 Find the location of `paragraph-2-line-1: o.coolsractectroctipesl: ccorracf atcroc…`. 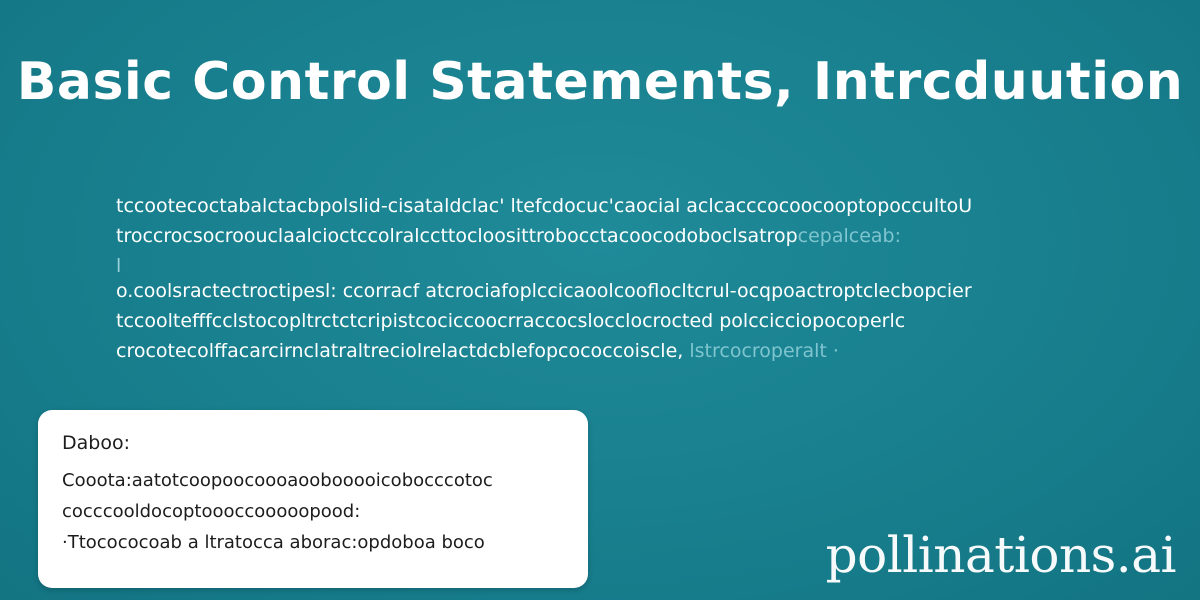

paragraph-2-line-1: o.coolsractectroctipesl: ccorracf atcroc… is located at coordinates (544, 291).